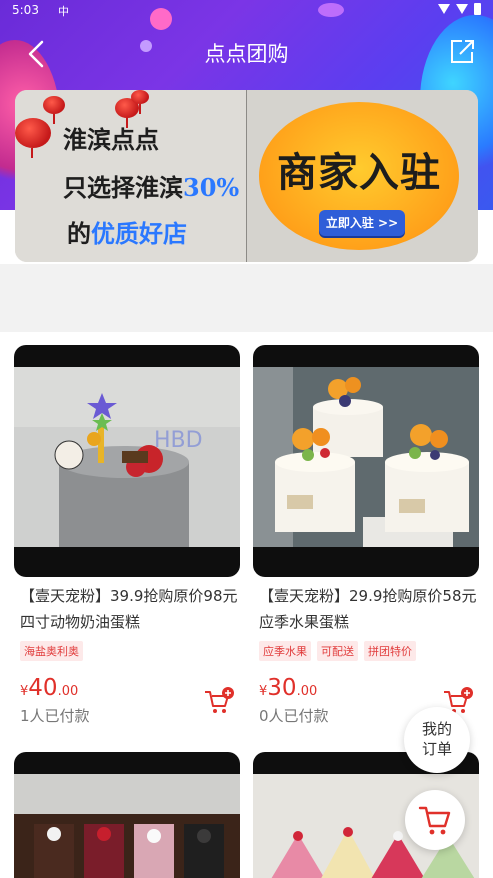 This screenshot has width=493, height=878. I want to click on banner-left-panel: 淮滨点点 只选择淮滨30% 的优质好店, so click(131, 176).